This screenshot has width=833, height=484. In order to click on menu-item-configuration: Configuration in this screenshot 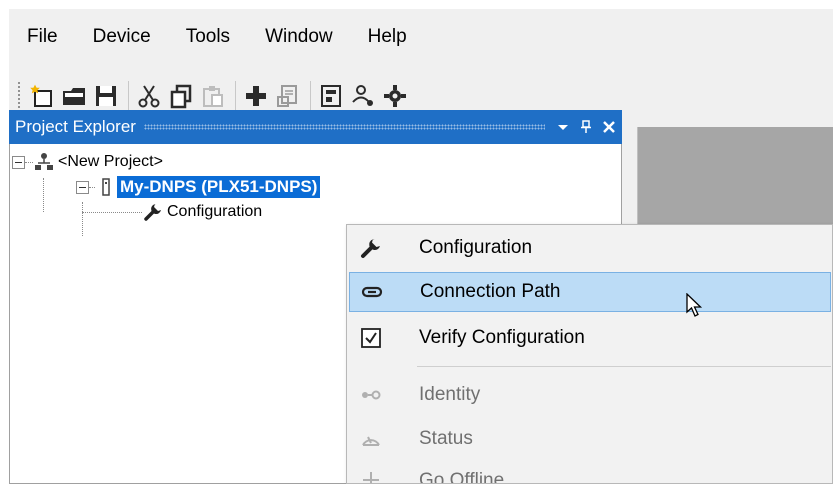, I will do `click(590, 248)`.